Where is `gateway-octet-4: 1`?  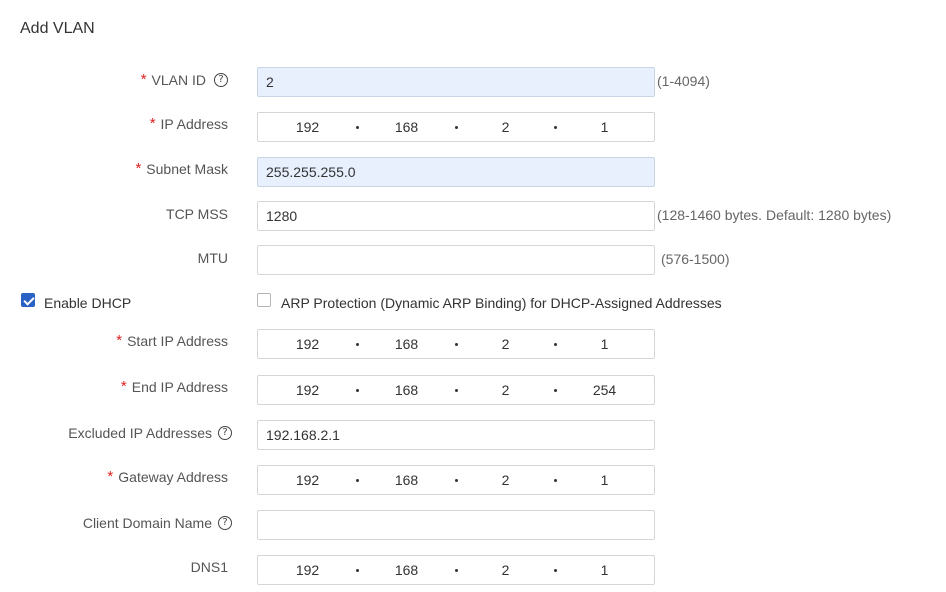
gateway-octet-4: 1 is located at coordinates (604, 480).